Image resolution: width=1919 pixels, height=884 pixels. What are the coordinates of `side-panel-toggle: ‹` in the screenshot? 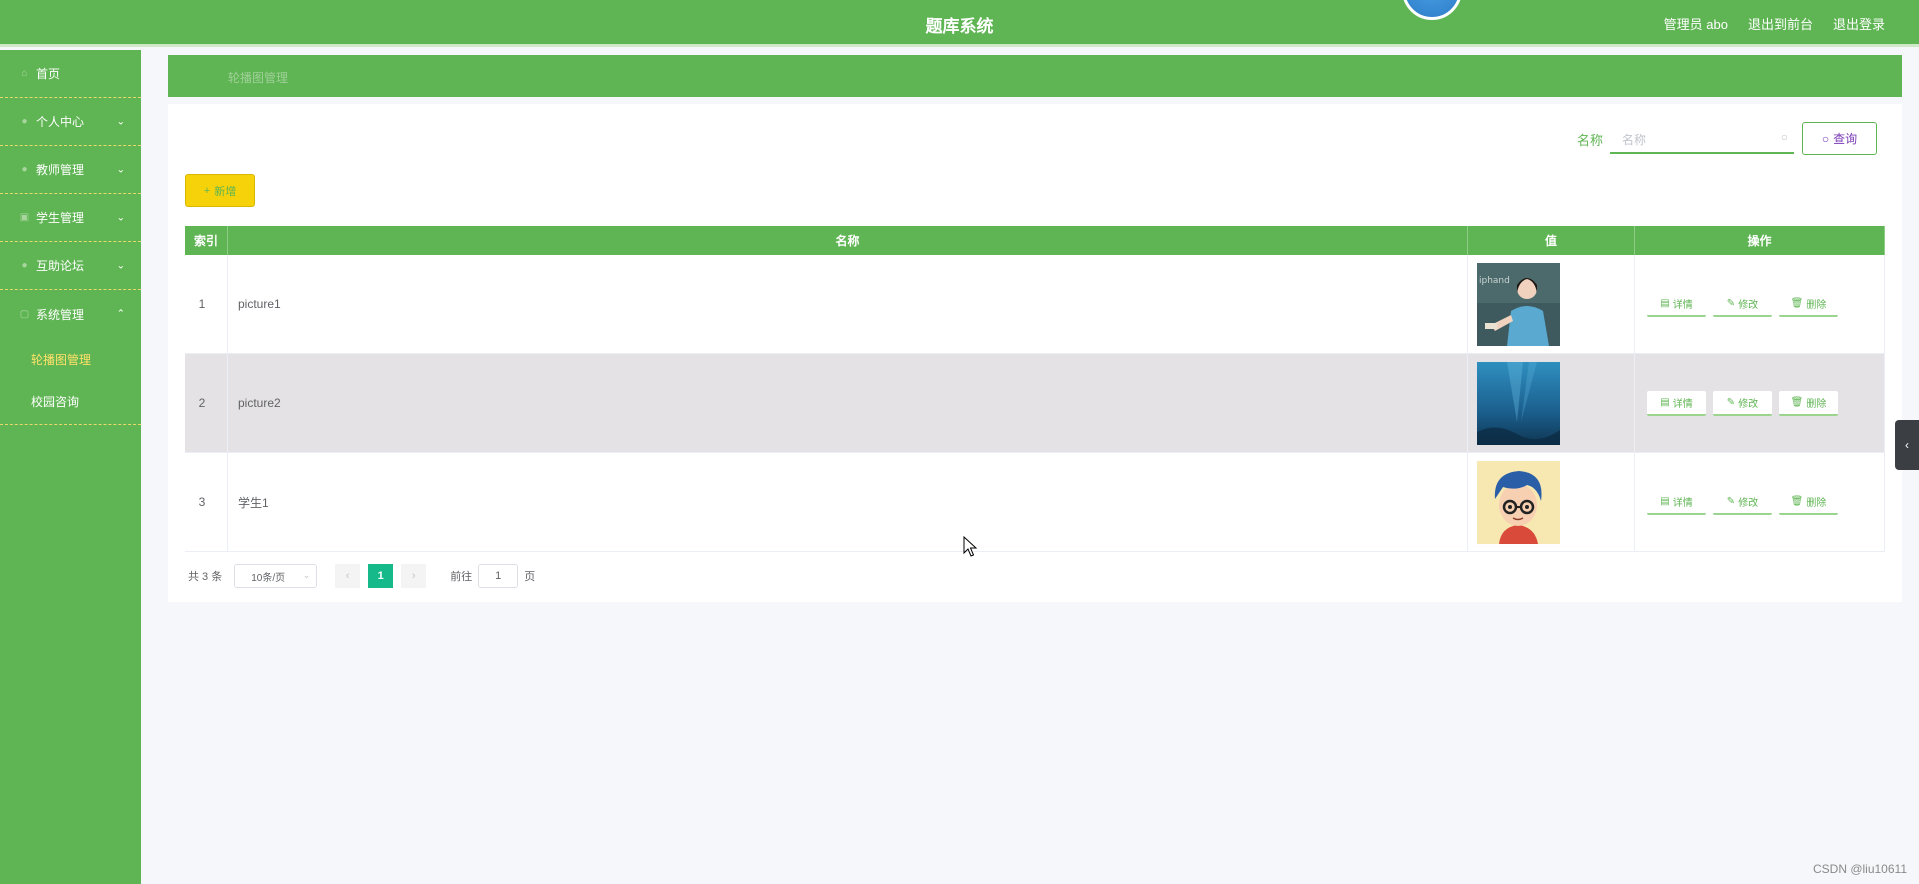 It's located at (1907, 445).